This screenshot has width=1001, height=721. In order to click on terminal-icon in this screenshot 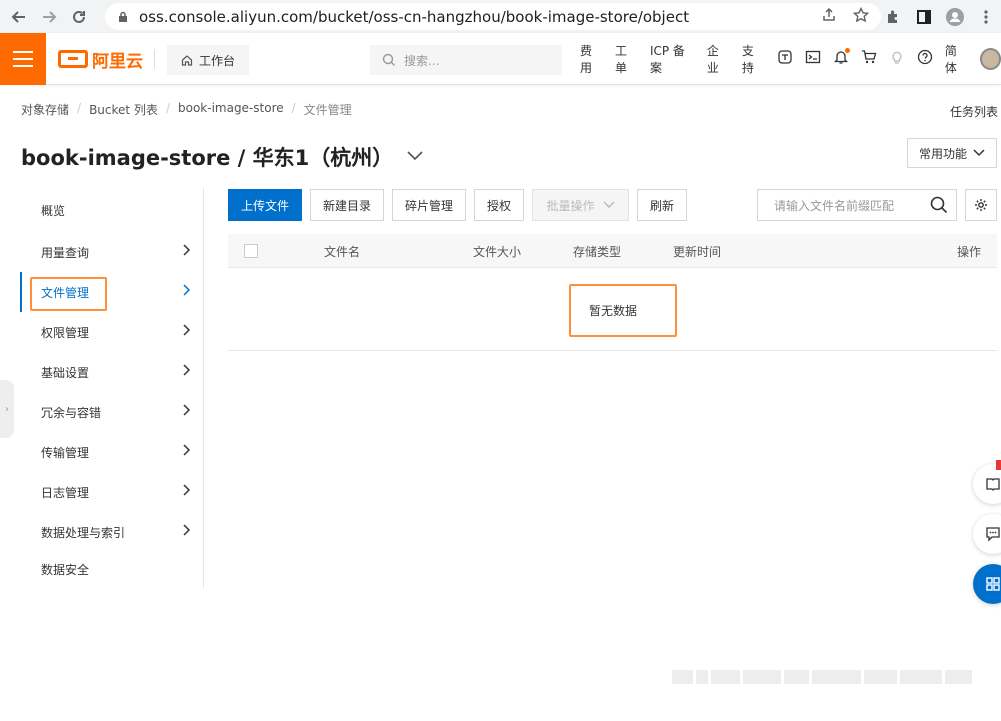, I will do `click(813, 59)`.